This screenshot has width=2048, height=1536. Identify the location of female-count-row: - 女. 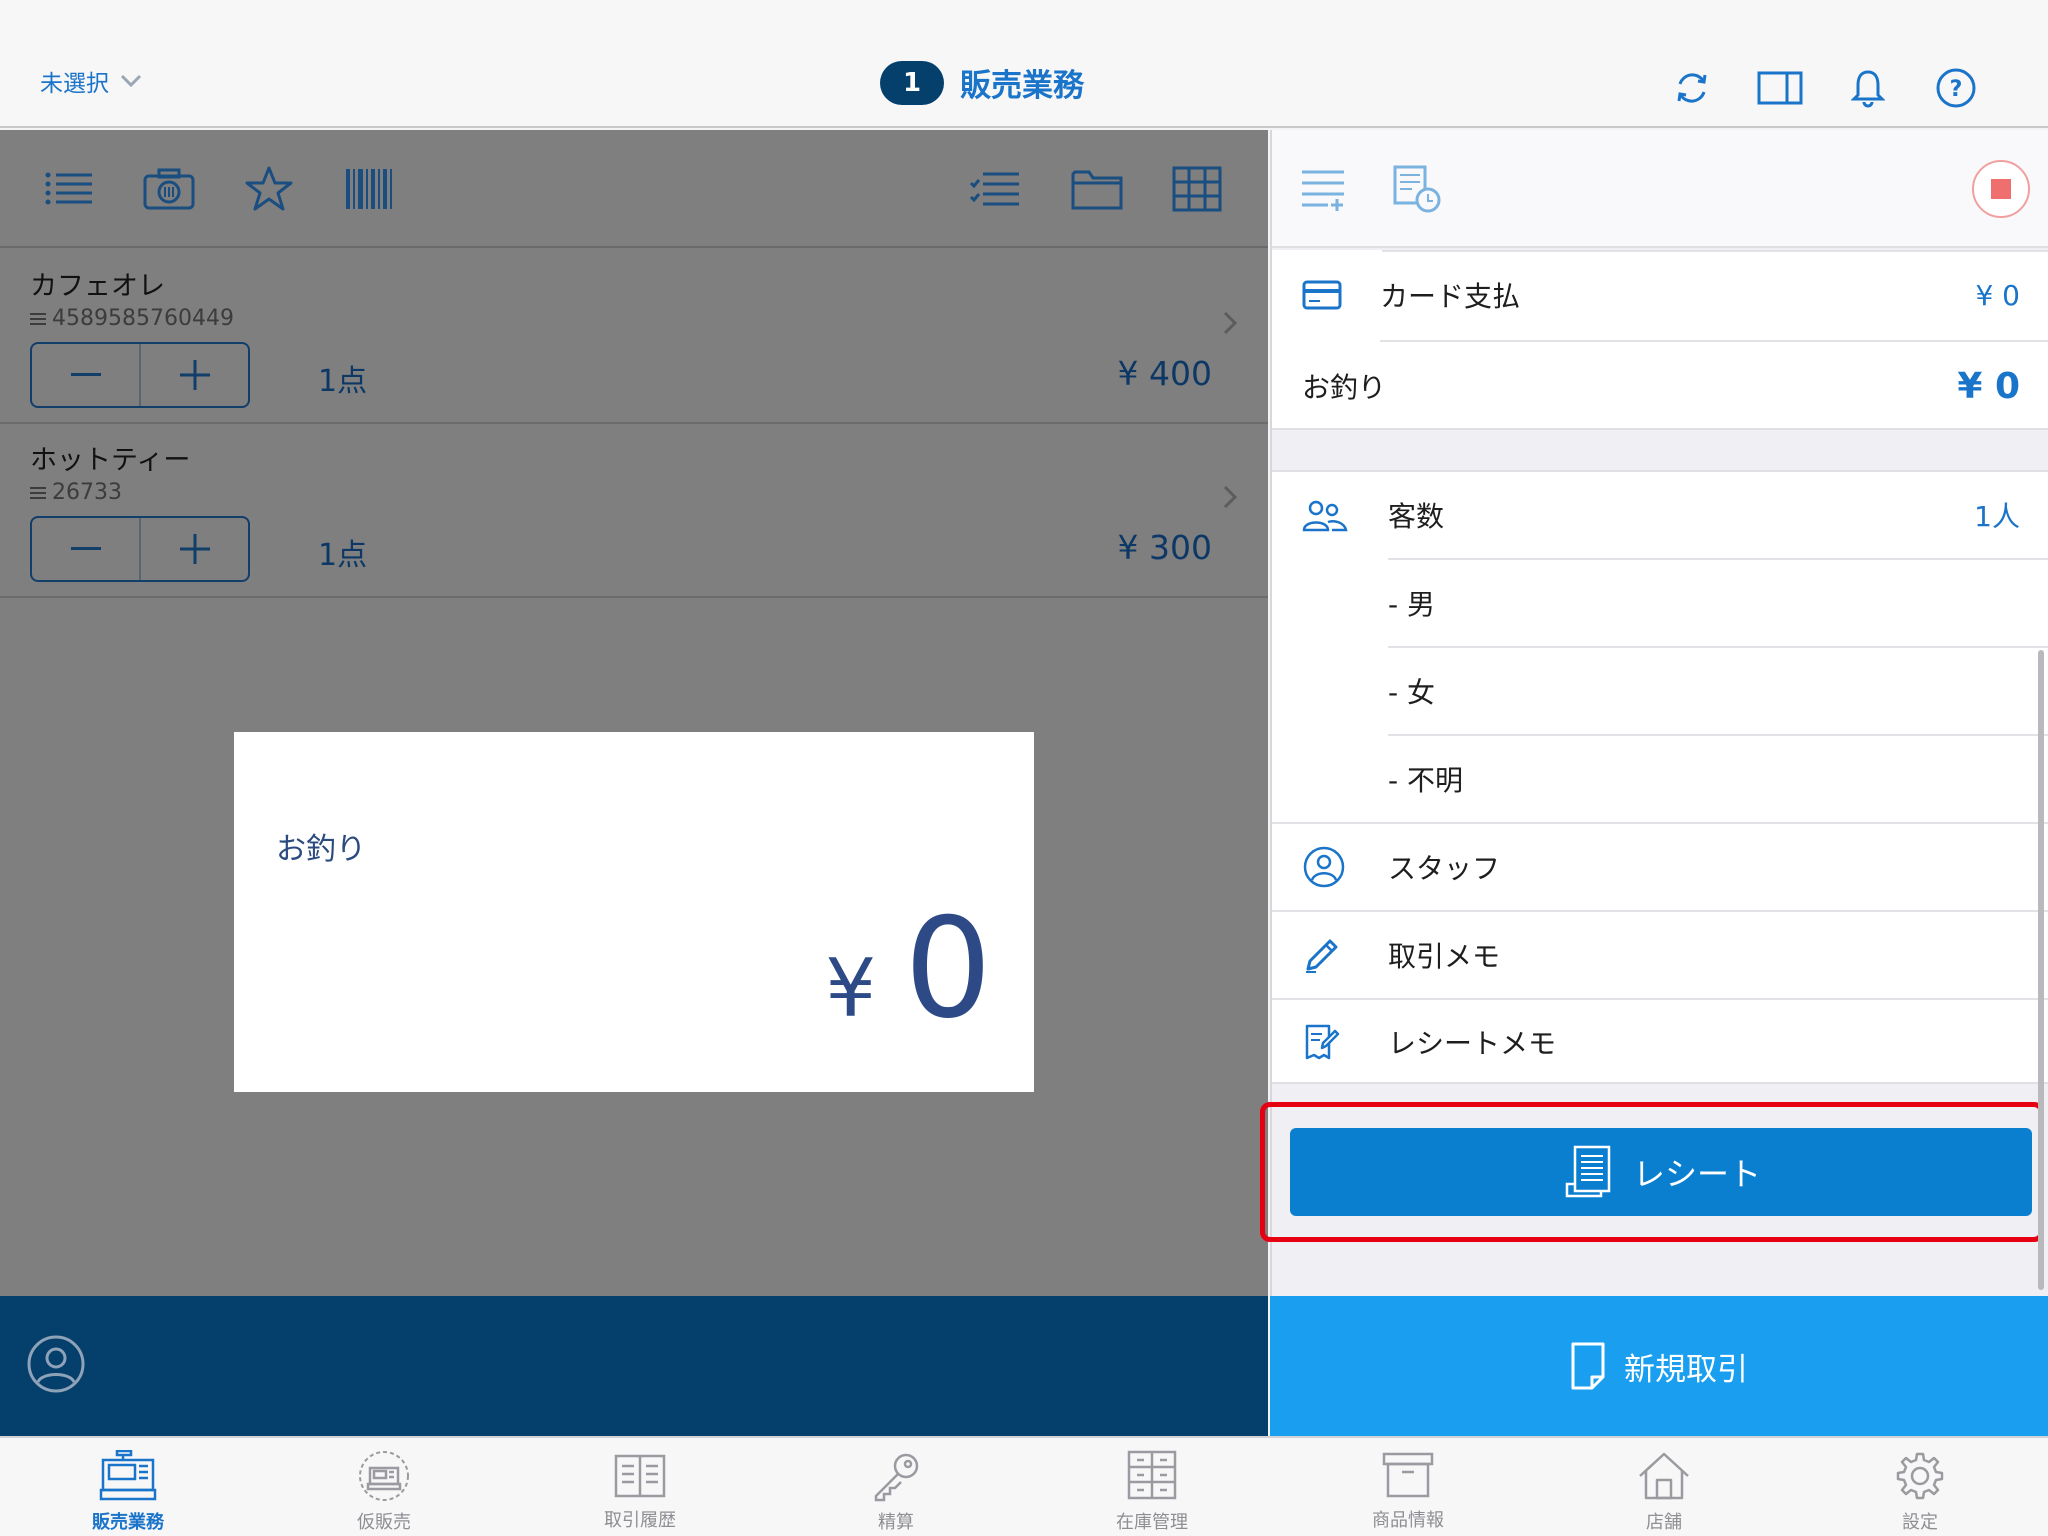
(1660, 691).